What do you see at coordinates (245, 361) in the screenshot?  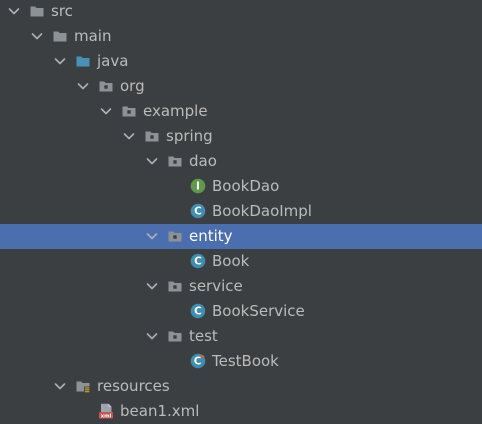 I see `tree-item-label: TestBook` at bounding box center [245, 361].